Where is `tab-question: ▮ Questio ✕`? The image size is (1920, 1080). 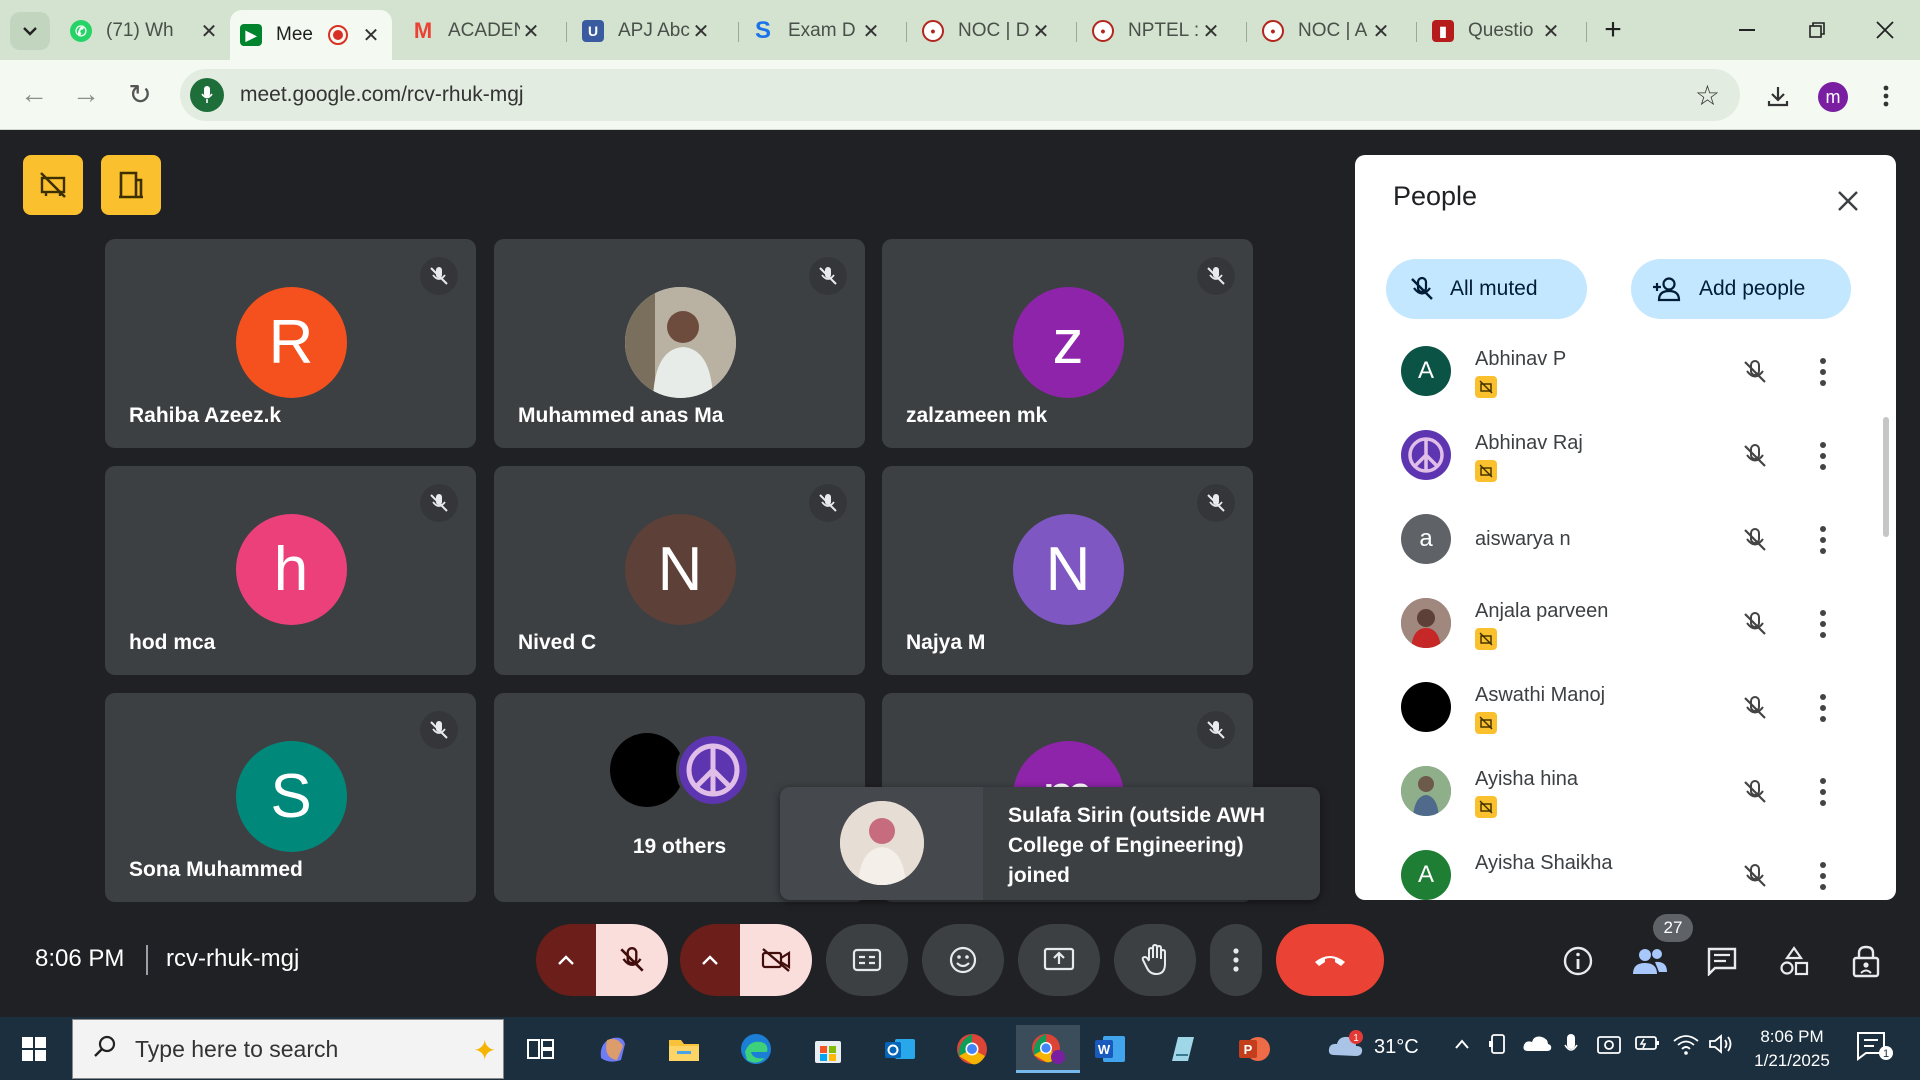 tab-question: ▮ Questio ✕ is located at coordinates (1497, 31).